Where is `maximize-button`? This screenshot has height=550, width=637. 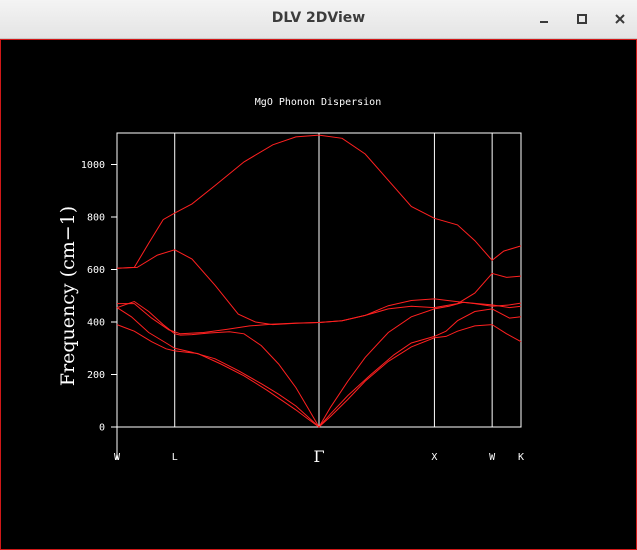
maximize-button is located at coordinates (582, 19).